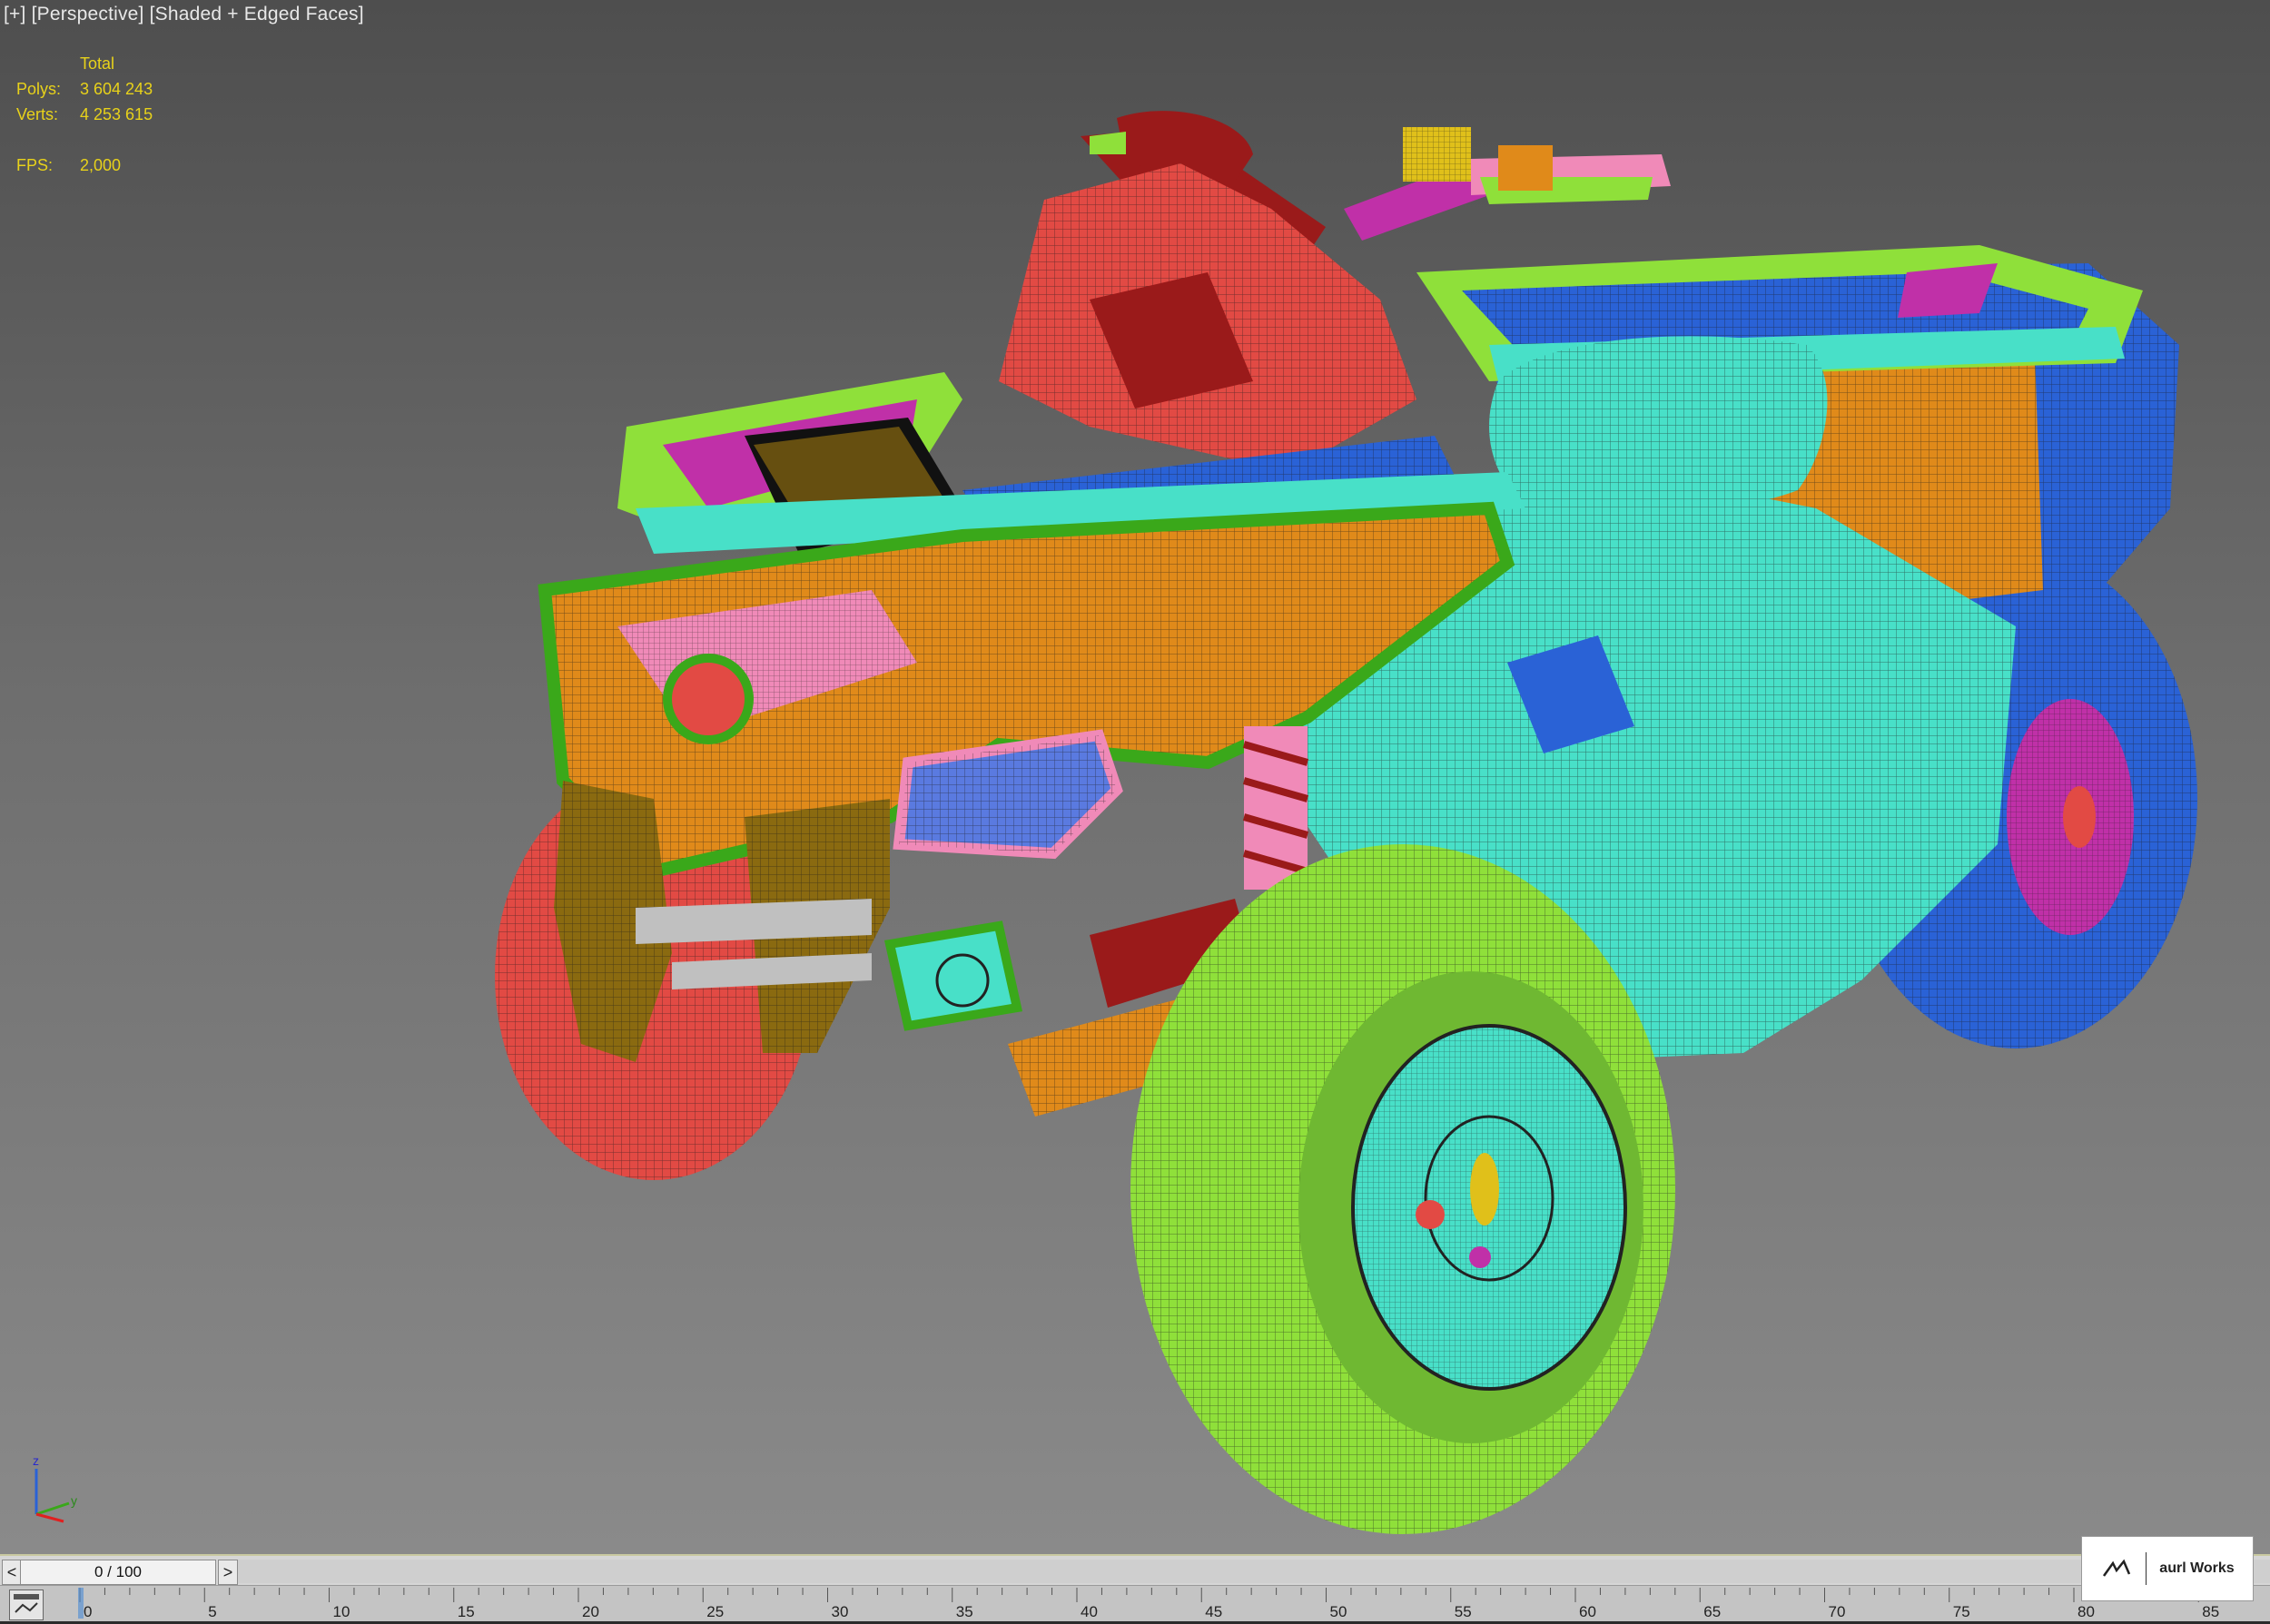 This screenshot has width=2270, height=1624. I want to click on ruler-tick-label: 65, so click(1712, 1611).